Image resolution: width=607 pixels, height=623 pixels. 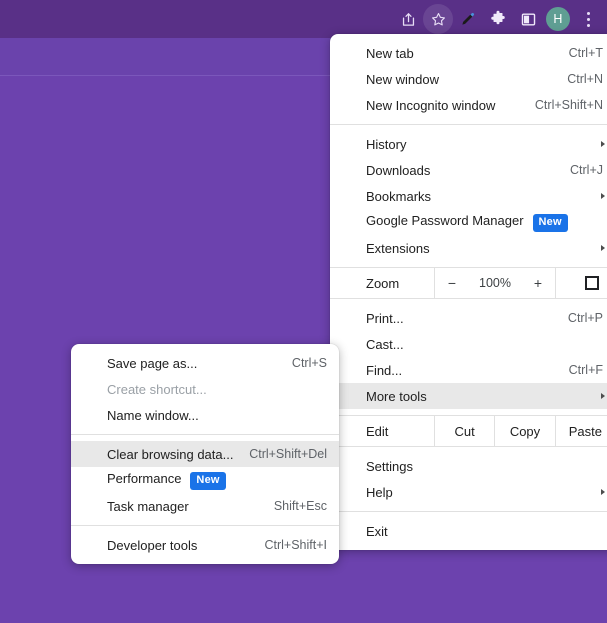 I want to click on menu-item-downloads: Downloads Ctrl+J, so click(x=468, y=170).